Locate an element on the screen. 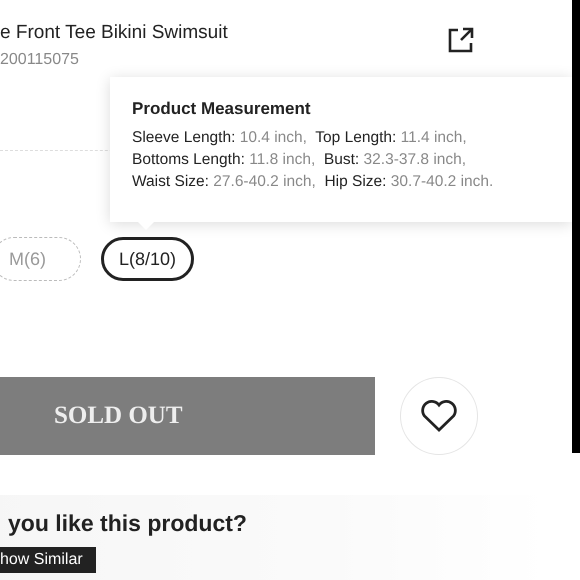 The image size is (580, 580). measurement-line: Bottoms Length: 11.8 inch, Bust: 32.3-37.8 inch, is located at coordinates (300, 160).